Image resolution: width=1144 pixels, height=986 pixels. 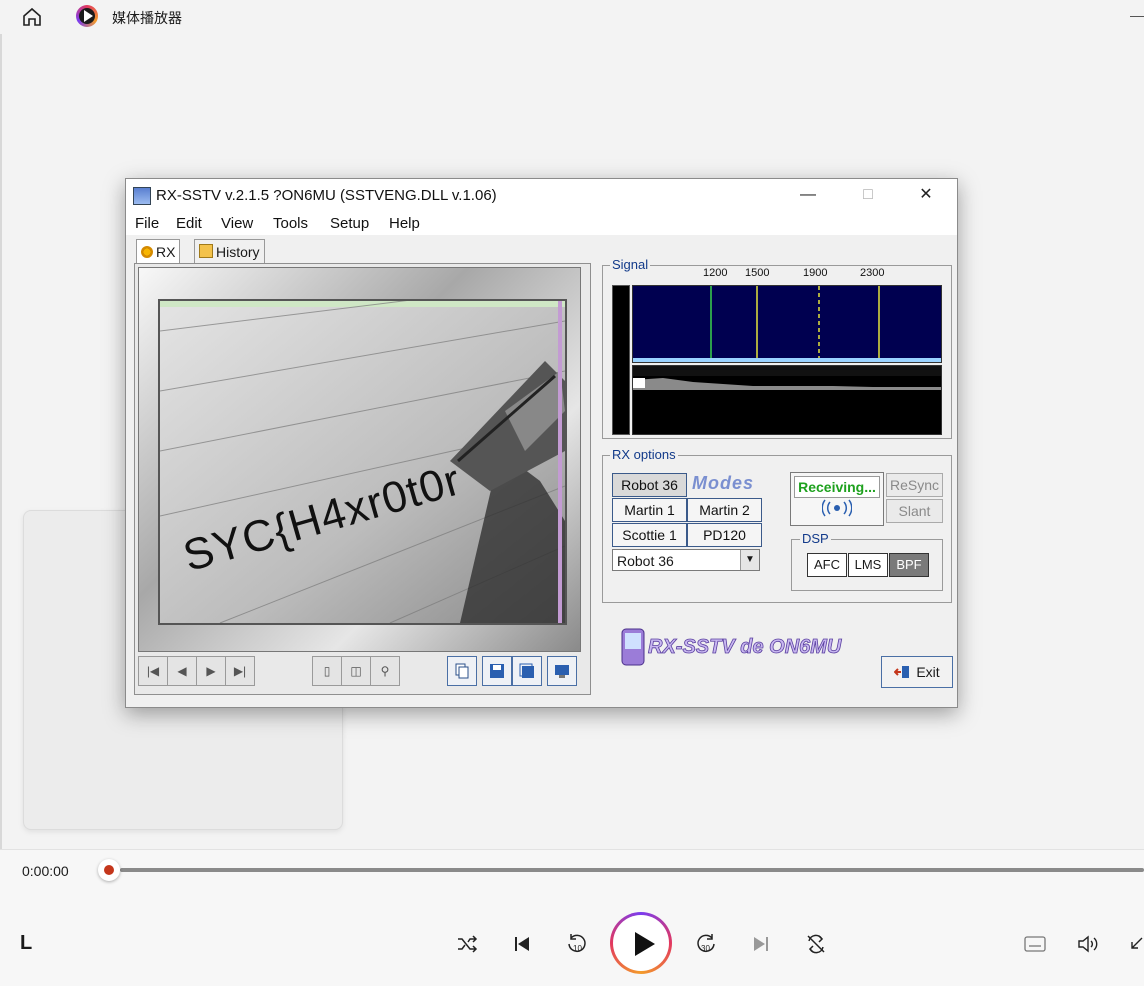 I want to click on mode-robot36-button: Robot 36, so click(x=649, y=485).